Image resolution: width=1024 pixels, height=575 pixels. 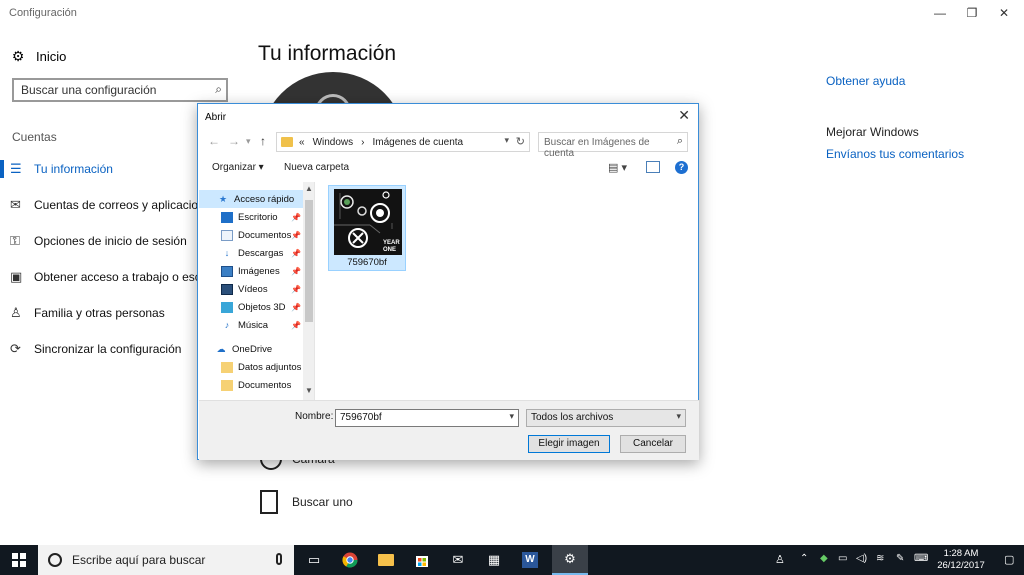 I want to click on sync-icon: ⟳, so click(x=15, y=348).